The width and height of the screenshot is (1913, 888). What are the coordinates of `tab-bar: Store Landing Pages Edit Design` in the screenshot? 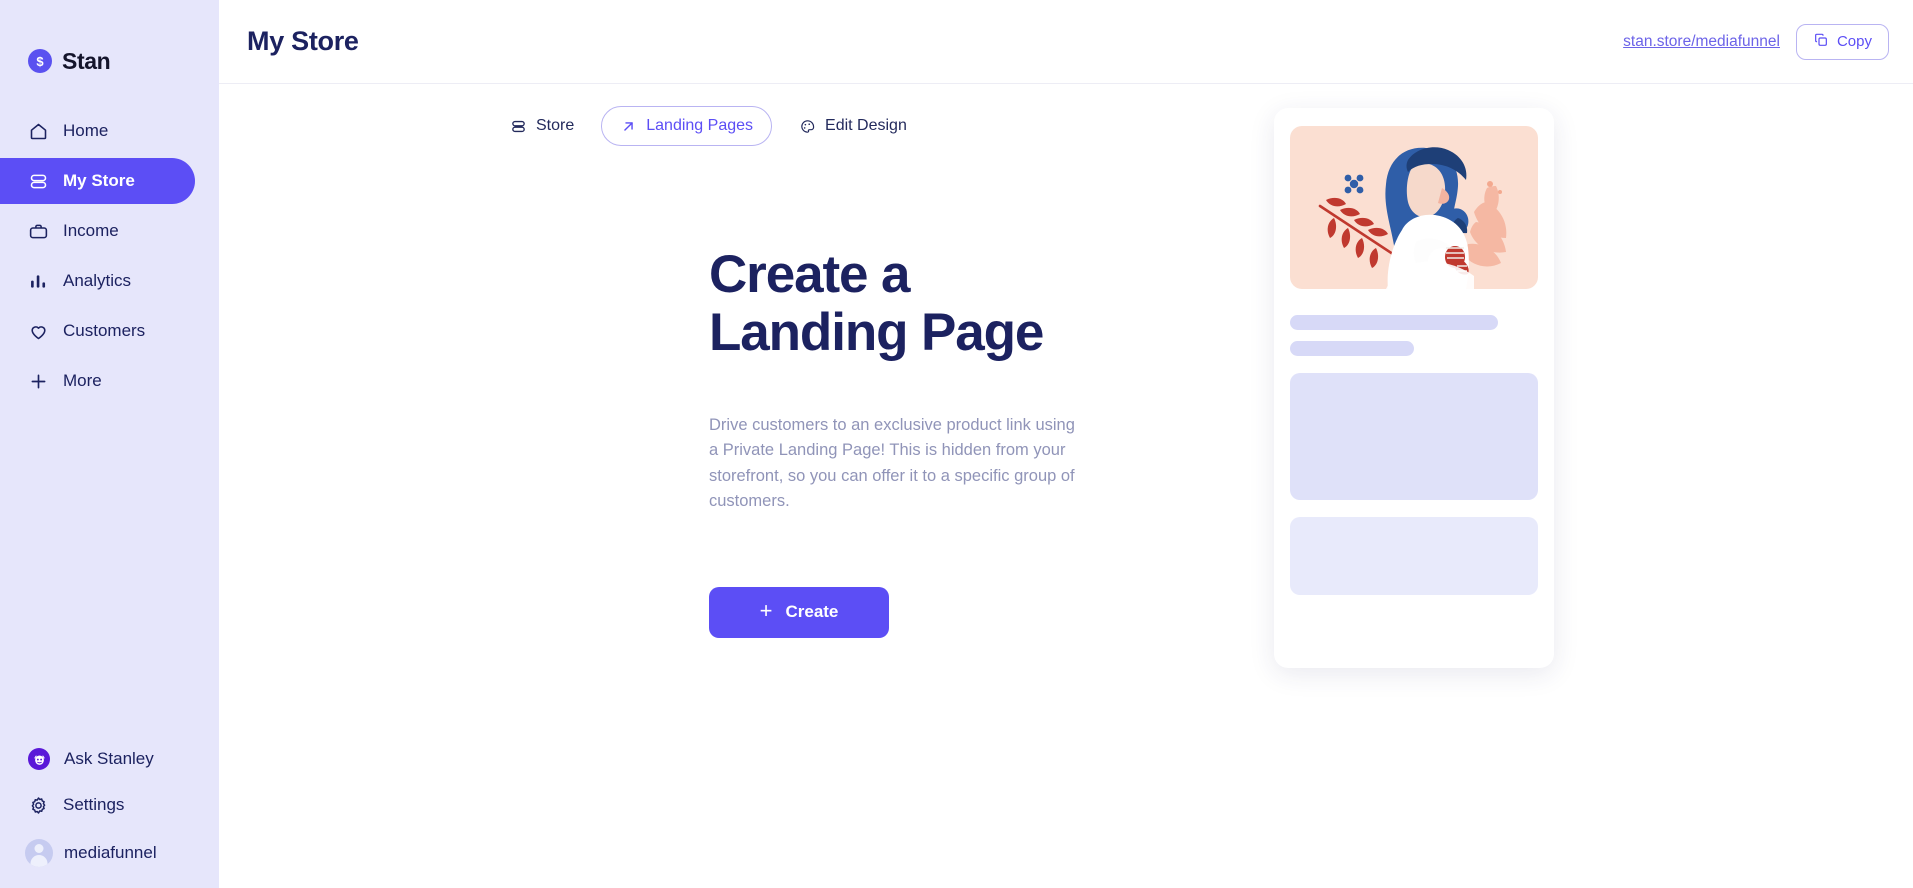 It's located at (1066, 115).